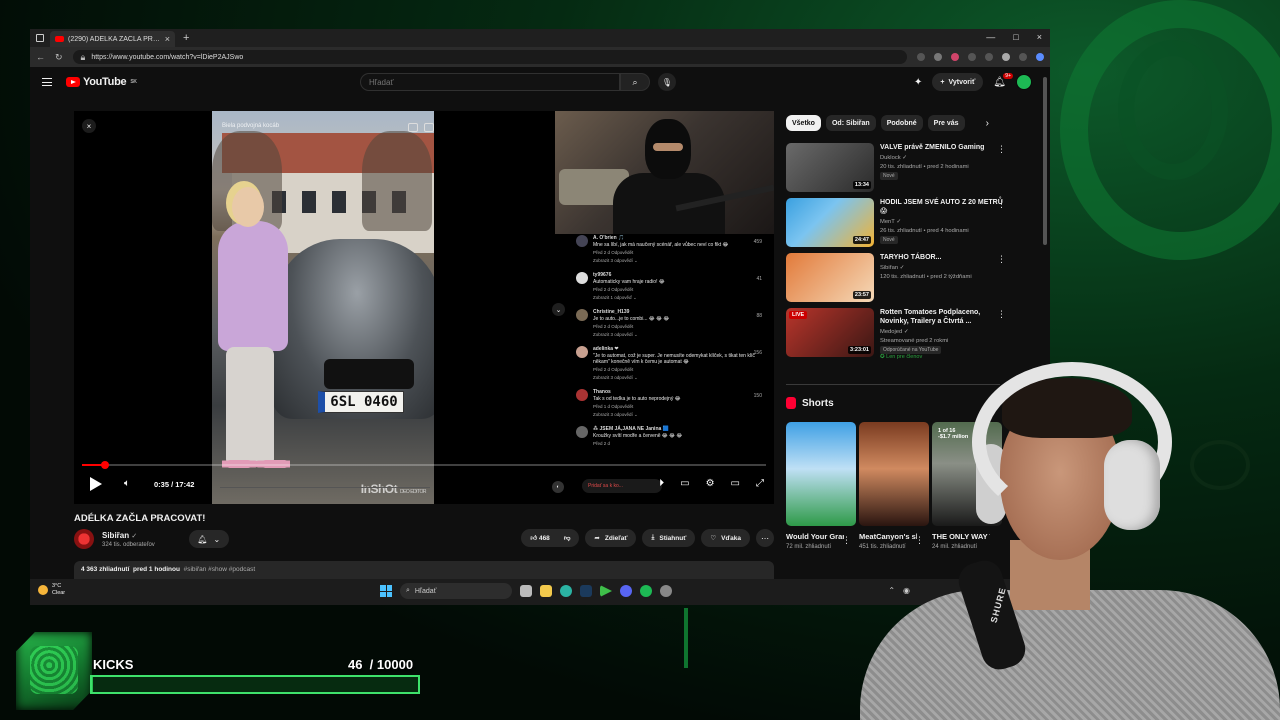  I want to click on comment-likes: 156, so click(758, 353).